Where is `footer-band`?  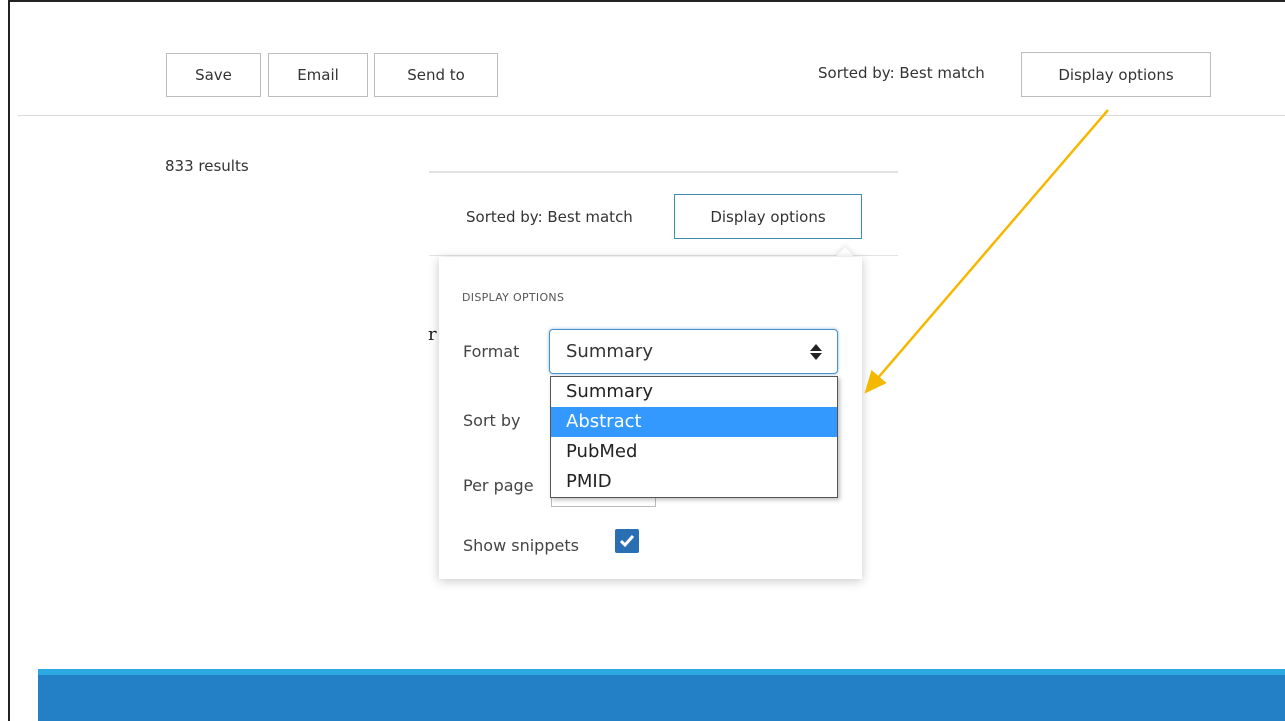 footer-band is located at coordinates (661, 695).